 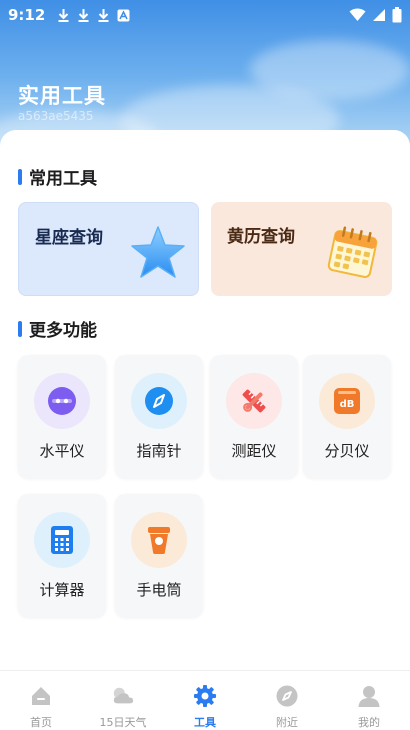 What do you see at coordinates (159, 590) in the screenshot?
I see `tool-label: 手电筒` at bounding box center [159, 590].